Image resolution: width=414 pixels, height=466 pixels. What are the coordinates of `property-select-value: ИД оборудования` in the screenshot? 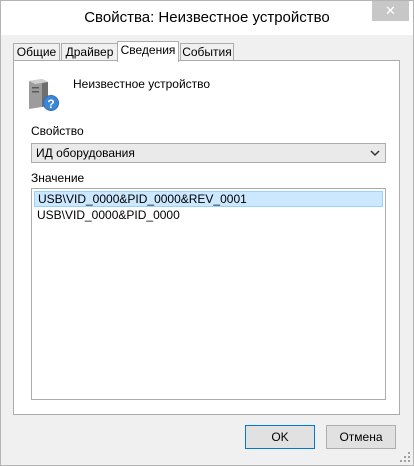 It's located at (85, 153).